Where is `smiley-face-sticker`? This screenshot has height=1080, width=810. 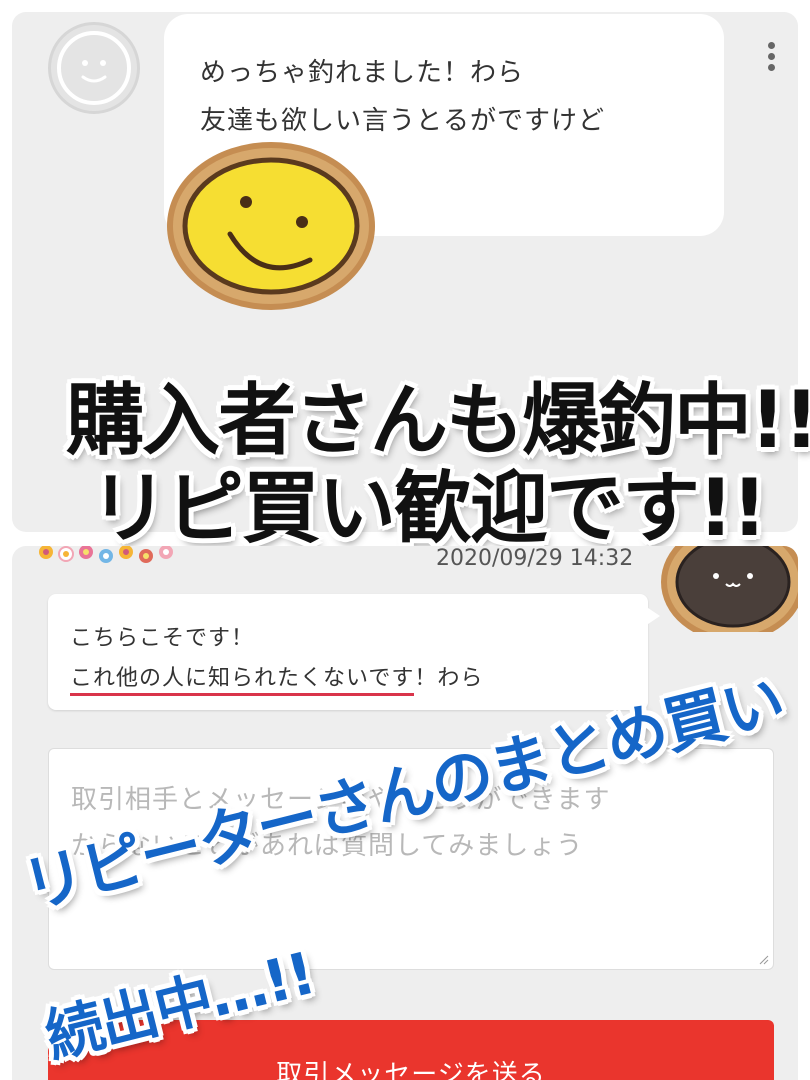 smiley-face-sticker is located at coordinates (271, 226).